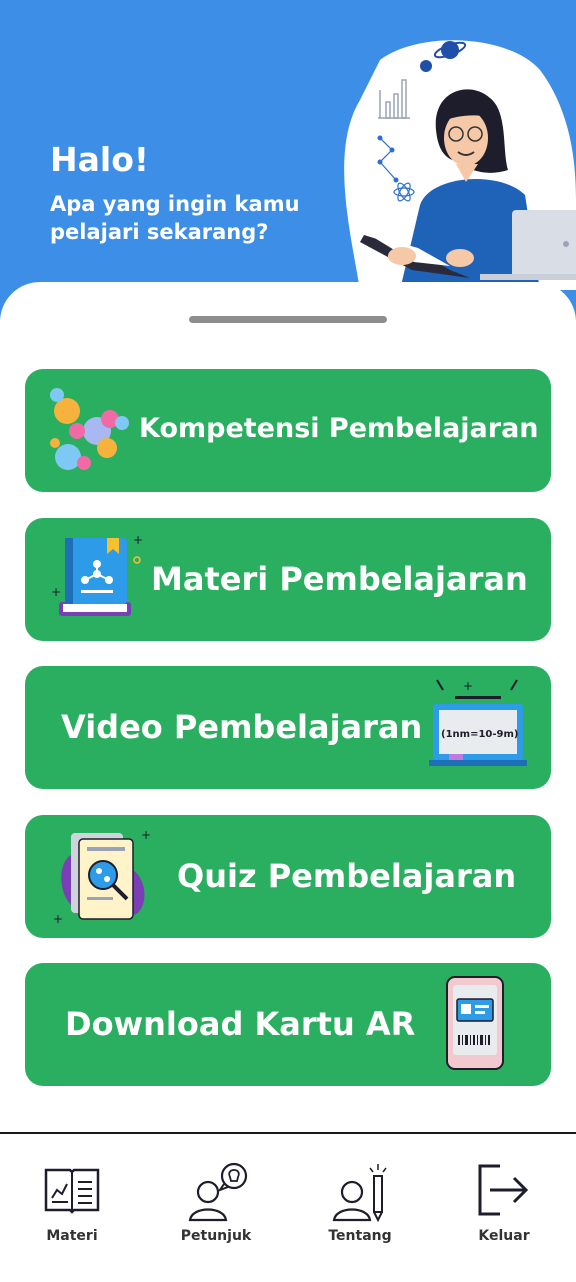  Describe the element at coordinates (218, 1192) in the screenshot. I see `person-idea-icon` at that location.